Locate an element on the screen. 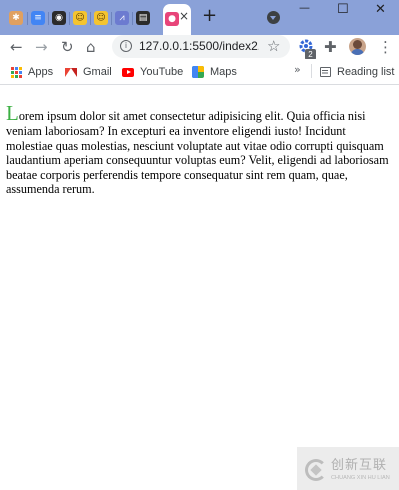 The width and height of the screenshot is (399, 490). tab-puzzle: ✱ is located at coordinates (16, 18).